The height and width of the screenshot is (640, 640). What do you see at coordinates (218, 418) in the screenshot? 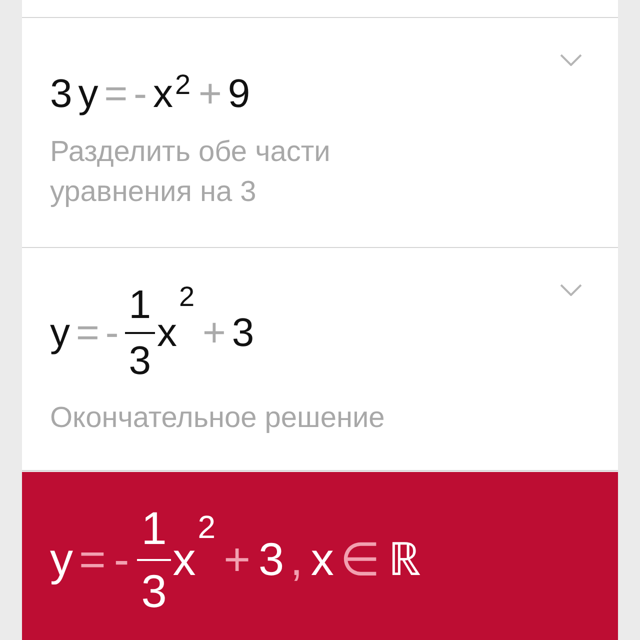
I see `step-description: Окончательное решение` at bounding box center [218, 418].